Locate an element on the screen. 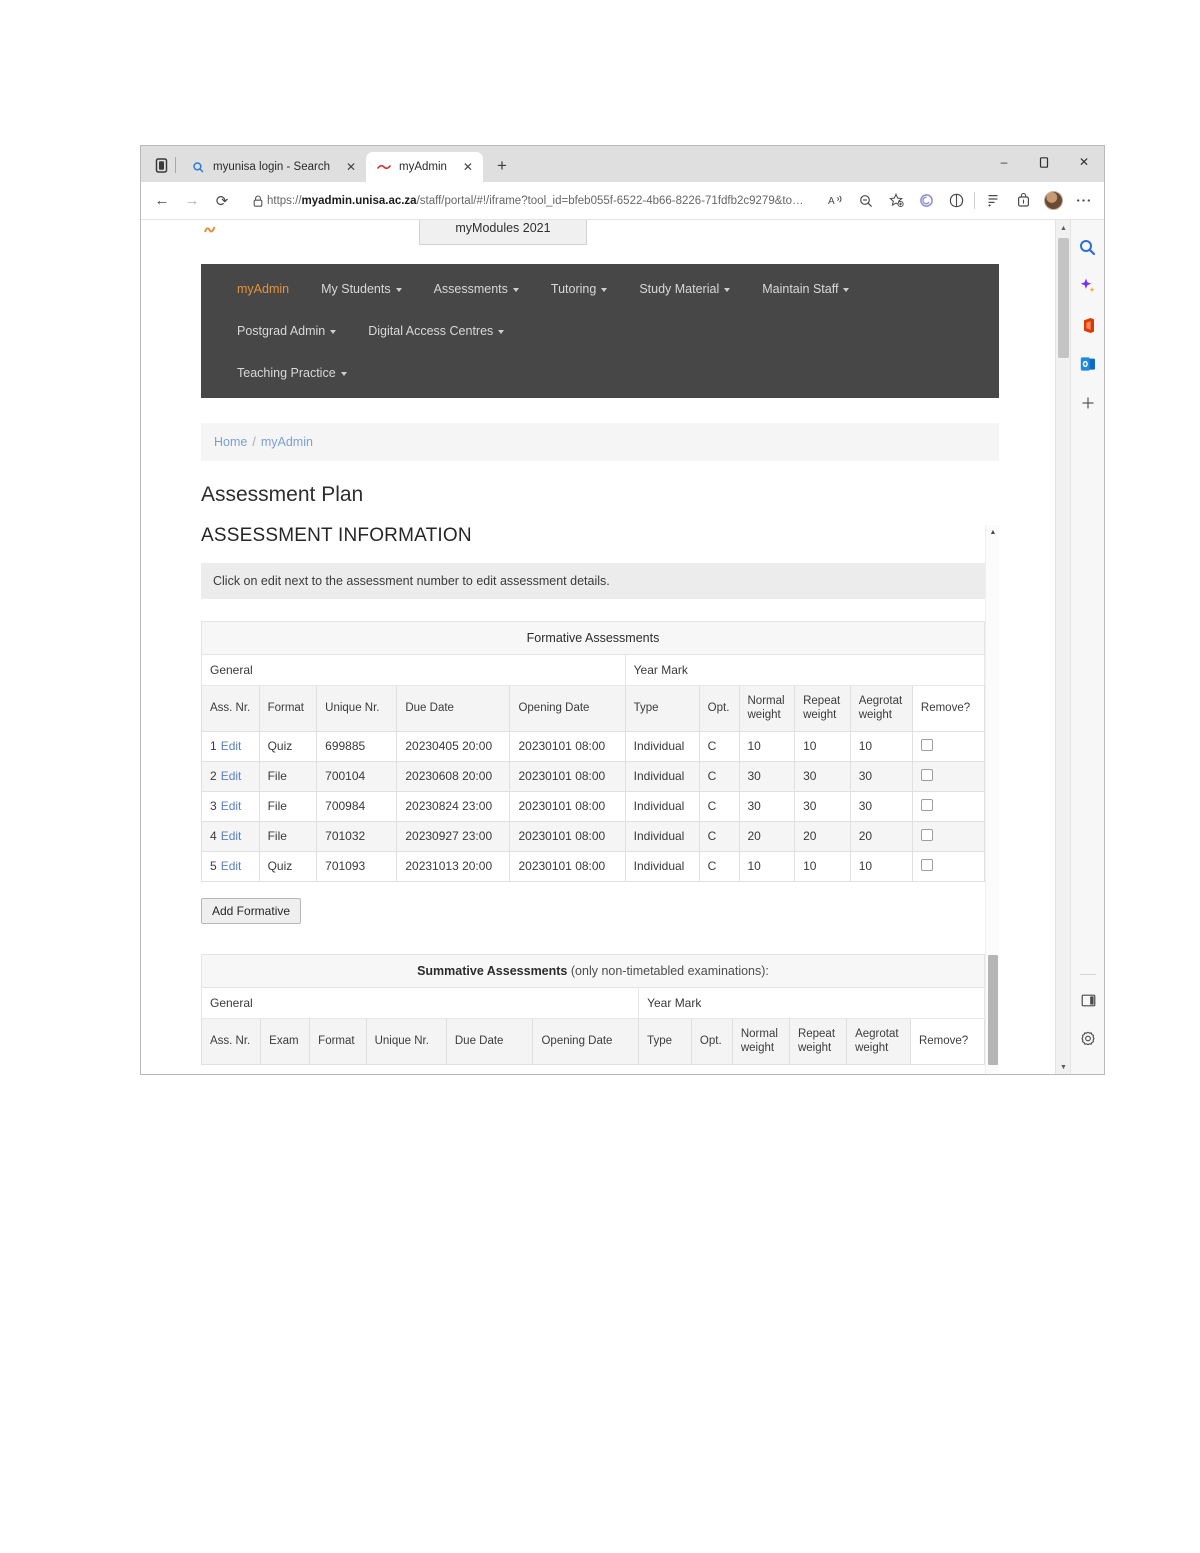 The image size is (1200, 1553). iframe-scrollbar: ▲ ▼ is located at coordinates (992, 799).